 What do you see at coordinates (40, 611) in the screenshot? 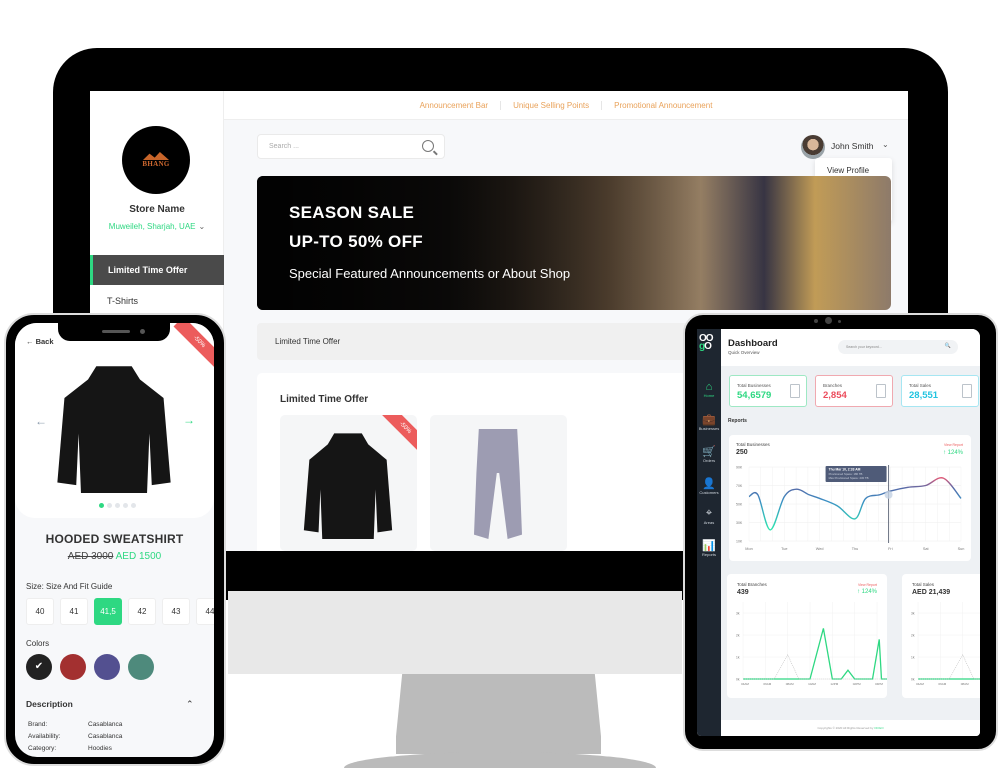
I see `size-option: 40` at bounding box center [40, 611].